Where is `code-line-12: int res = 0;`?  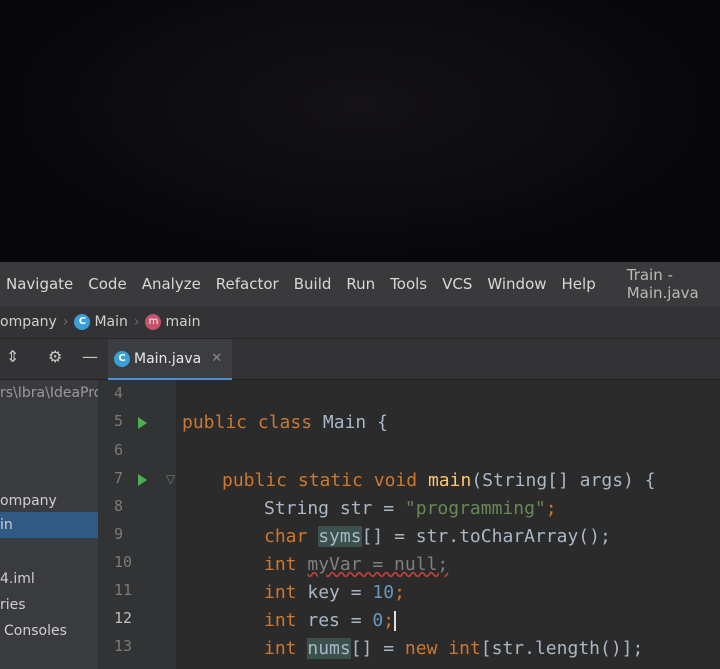
code-line-12: int res = 0; is located at coordinates (330, 620).